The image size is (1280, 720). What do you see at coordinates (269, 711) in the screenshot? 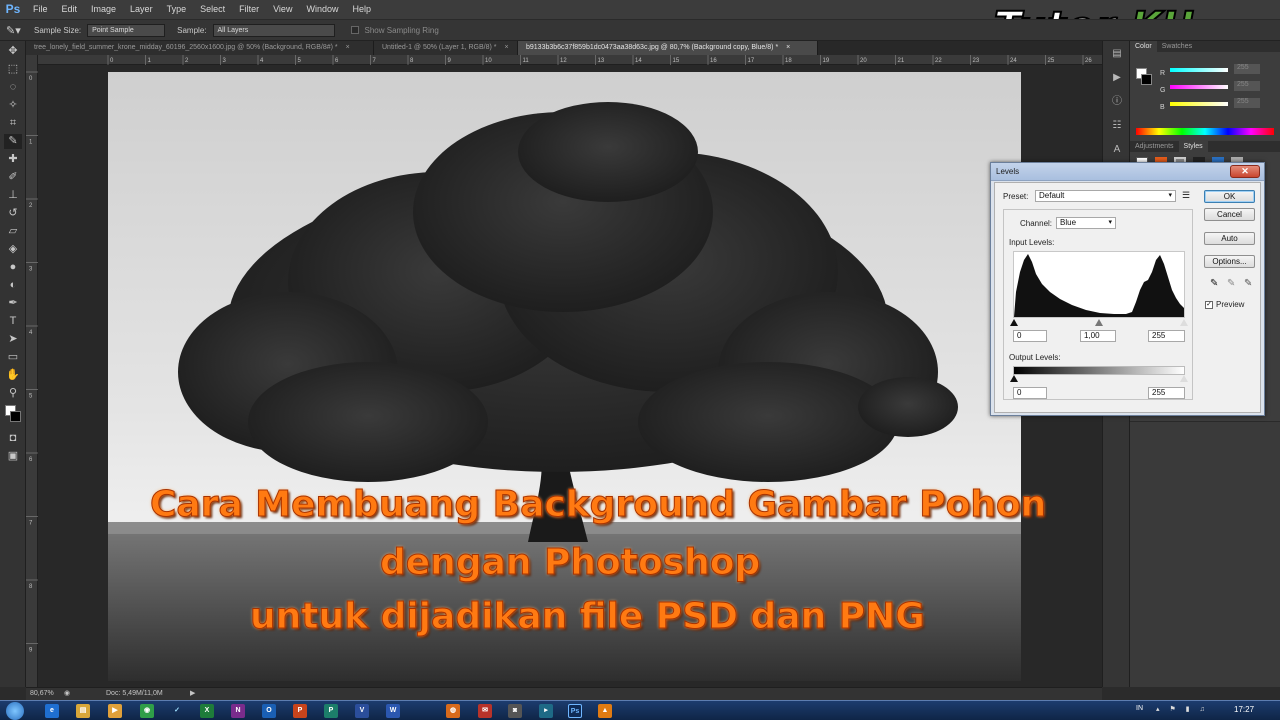
I see `taskbar-outlook-icon: O` at bounding box center [269, 711].